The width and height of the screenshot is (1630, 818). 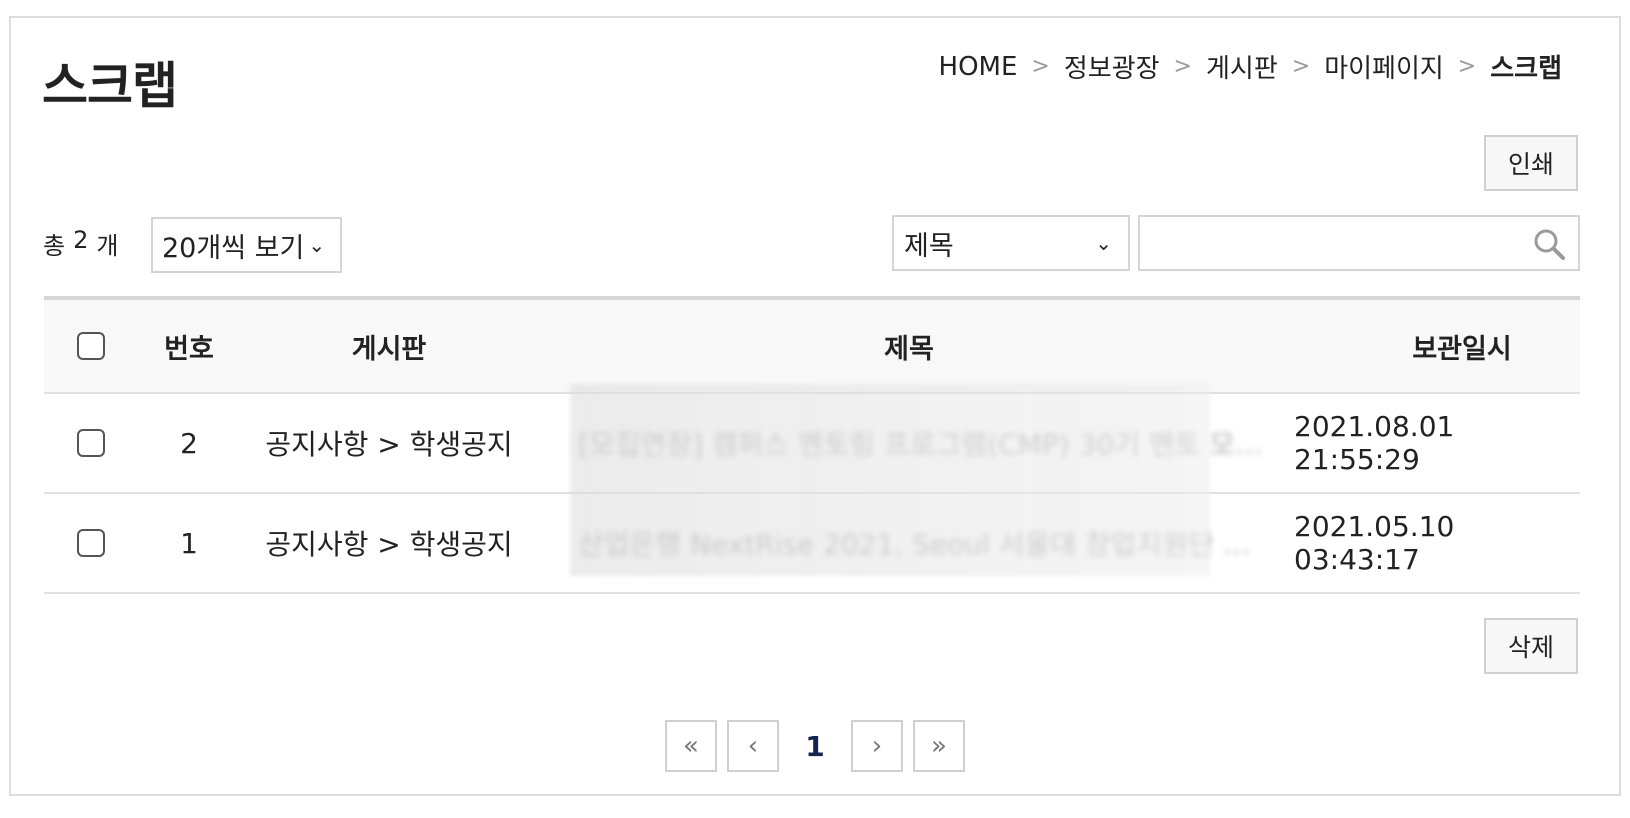 I want to click on last-page-button: », so click(x=939, y=746).